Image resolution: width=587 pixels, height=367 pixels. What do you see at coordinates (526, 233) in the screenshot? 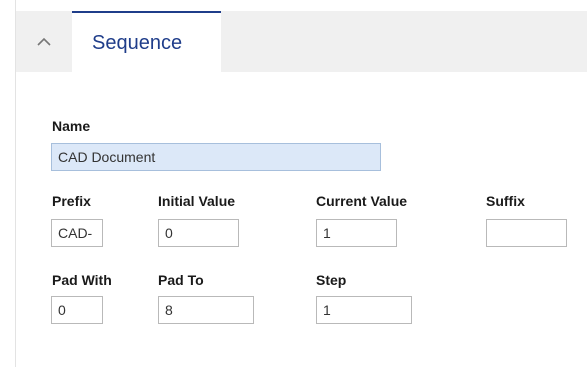
I see `suffix-field` at bounding box center [526, 233].